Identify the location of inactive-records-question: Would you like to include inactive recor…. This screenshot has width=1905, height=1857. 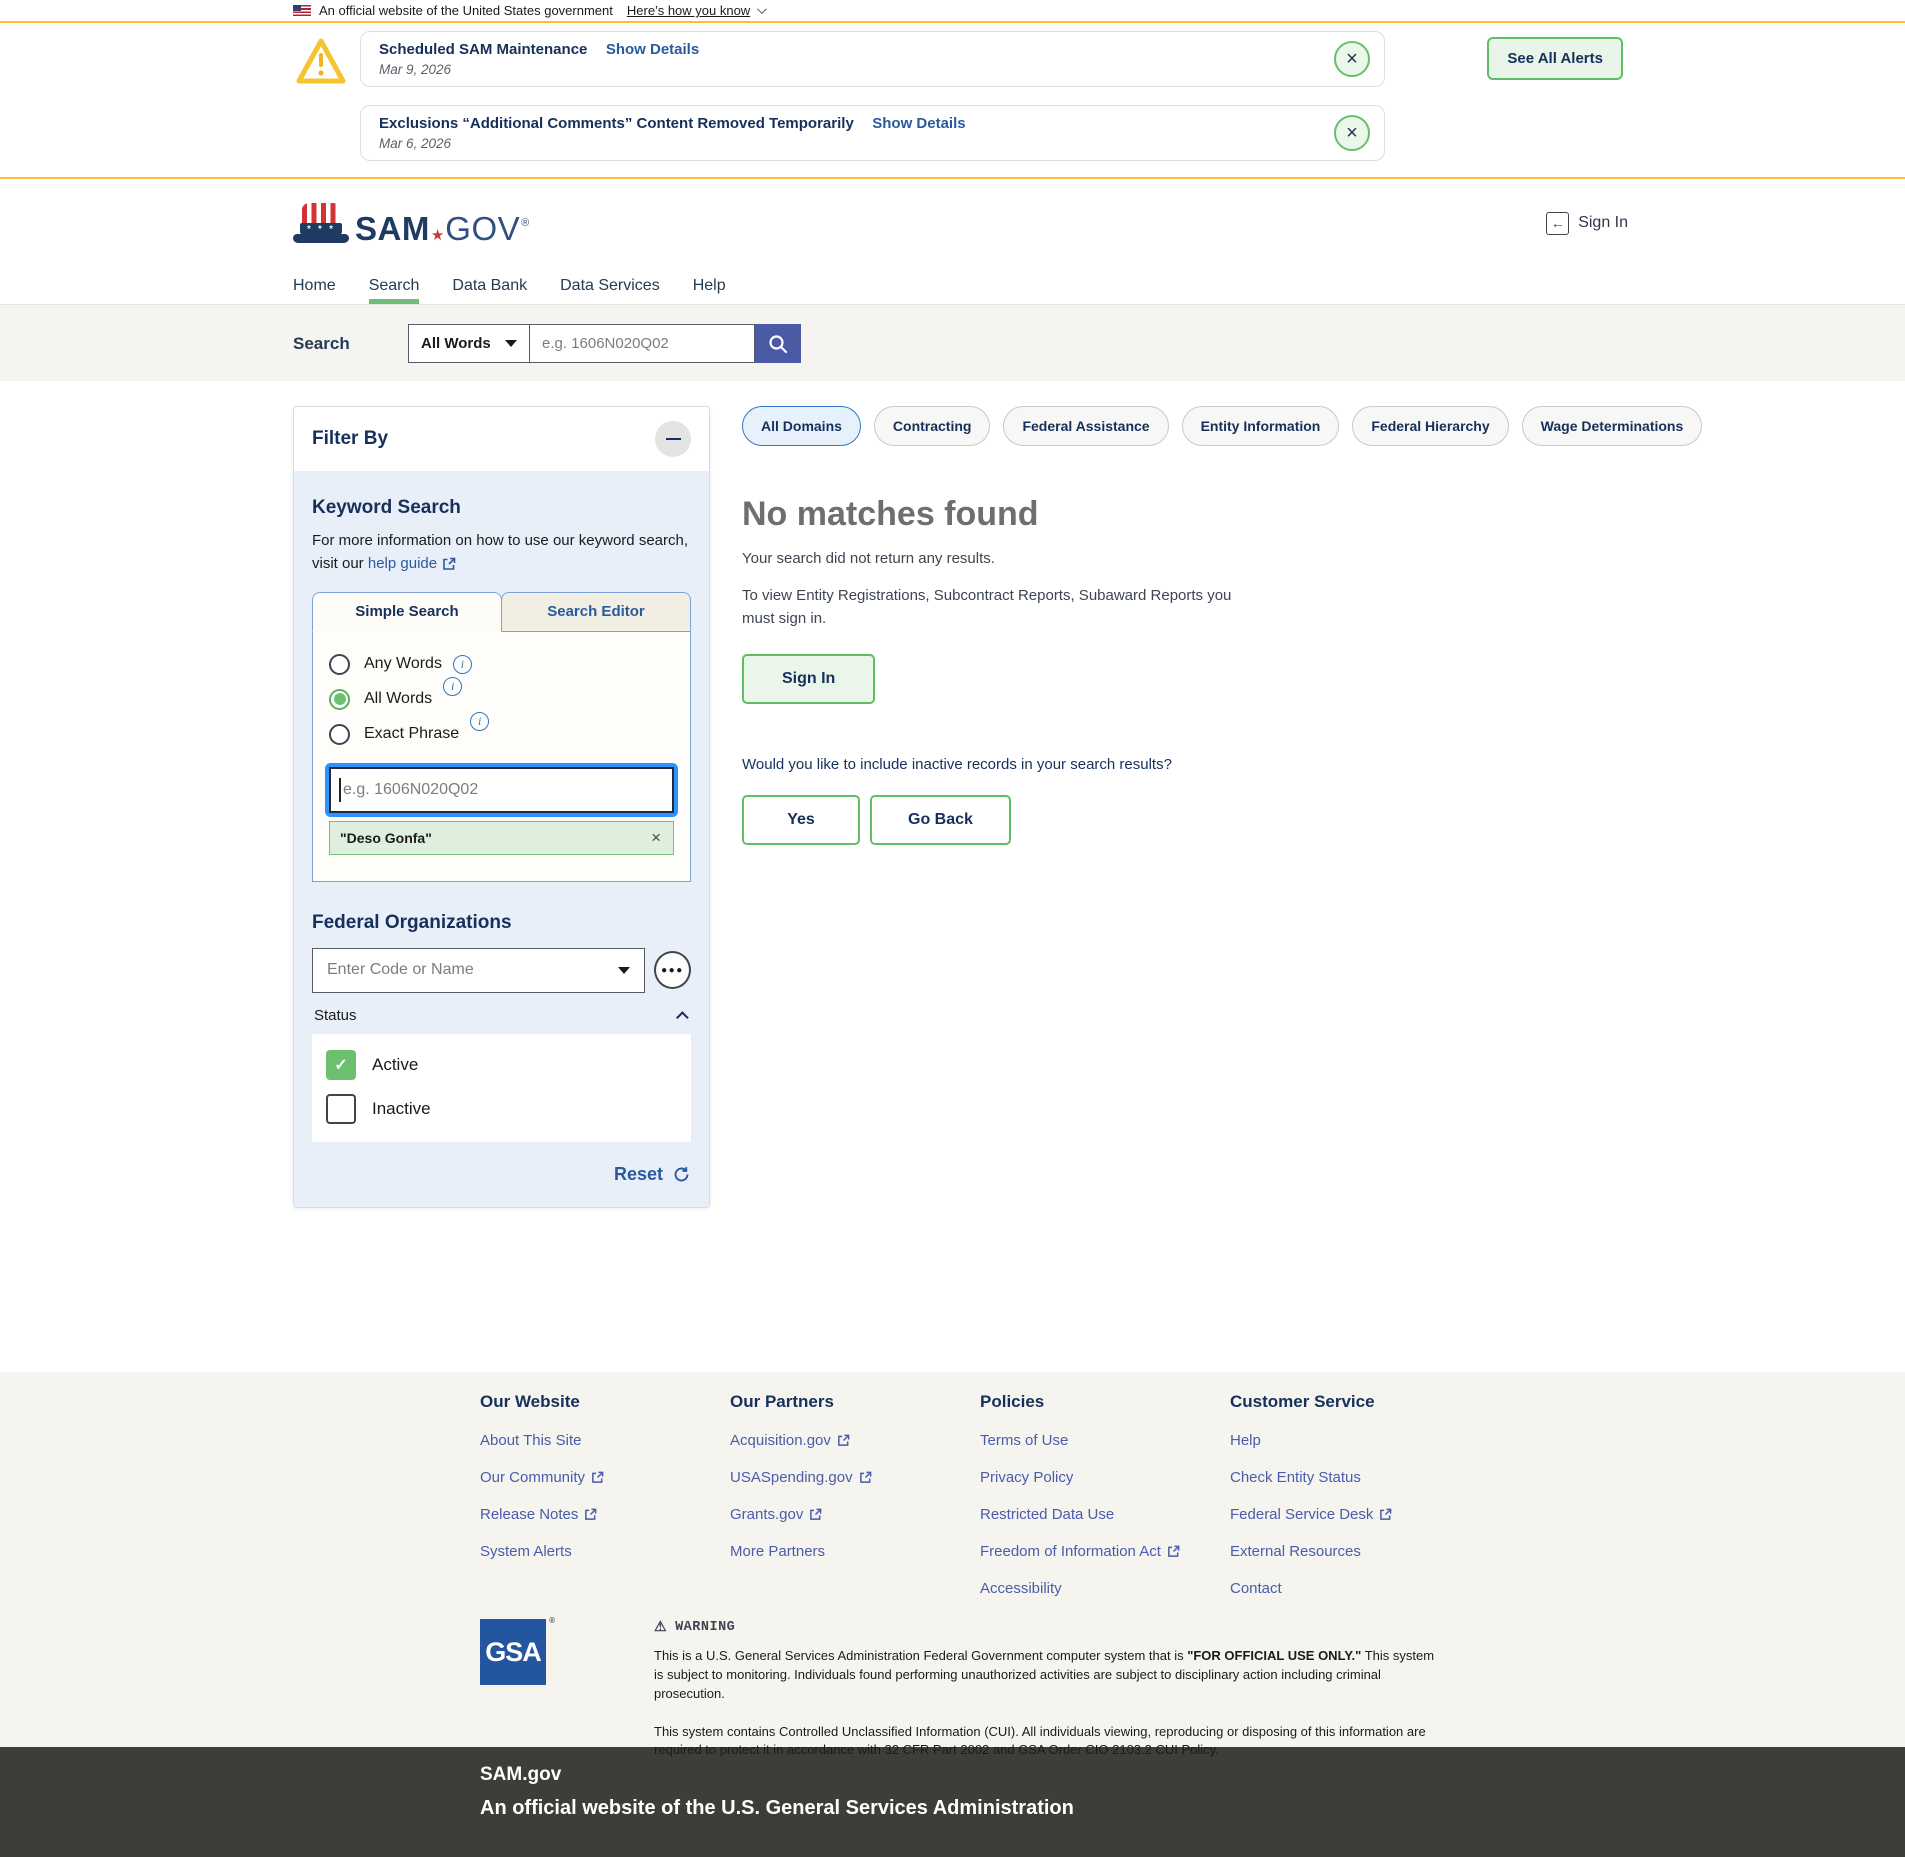
(957, 764).